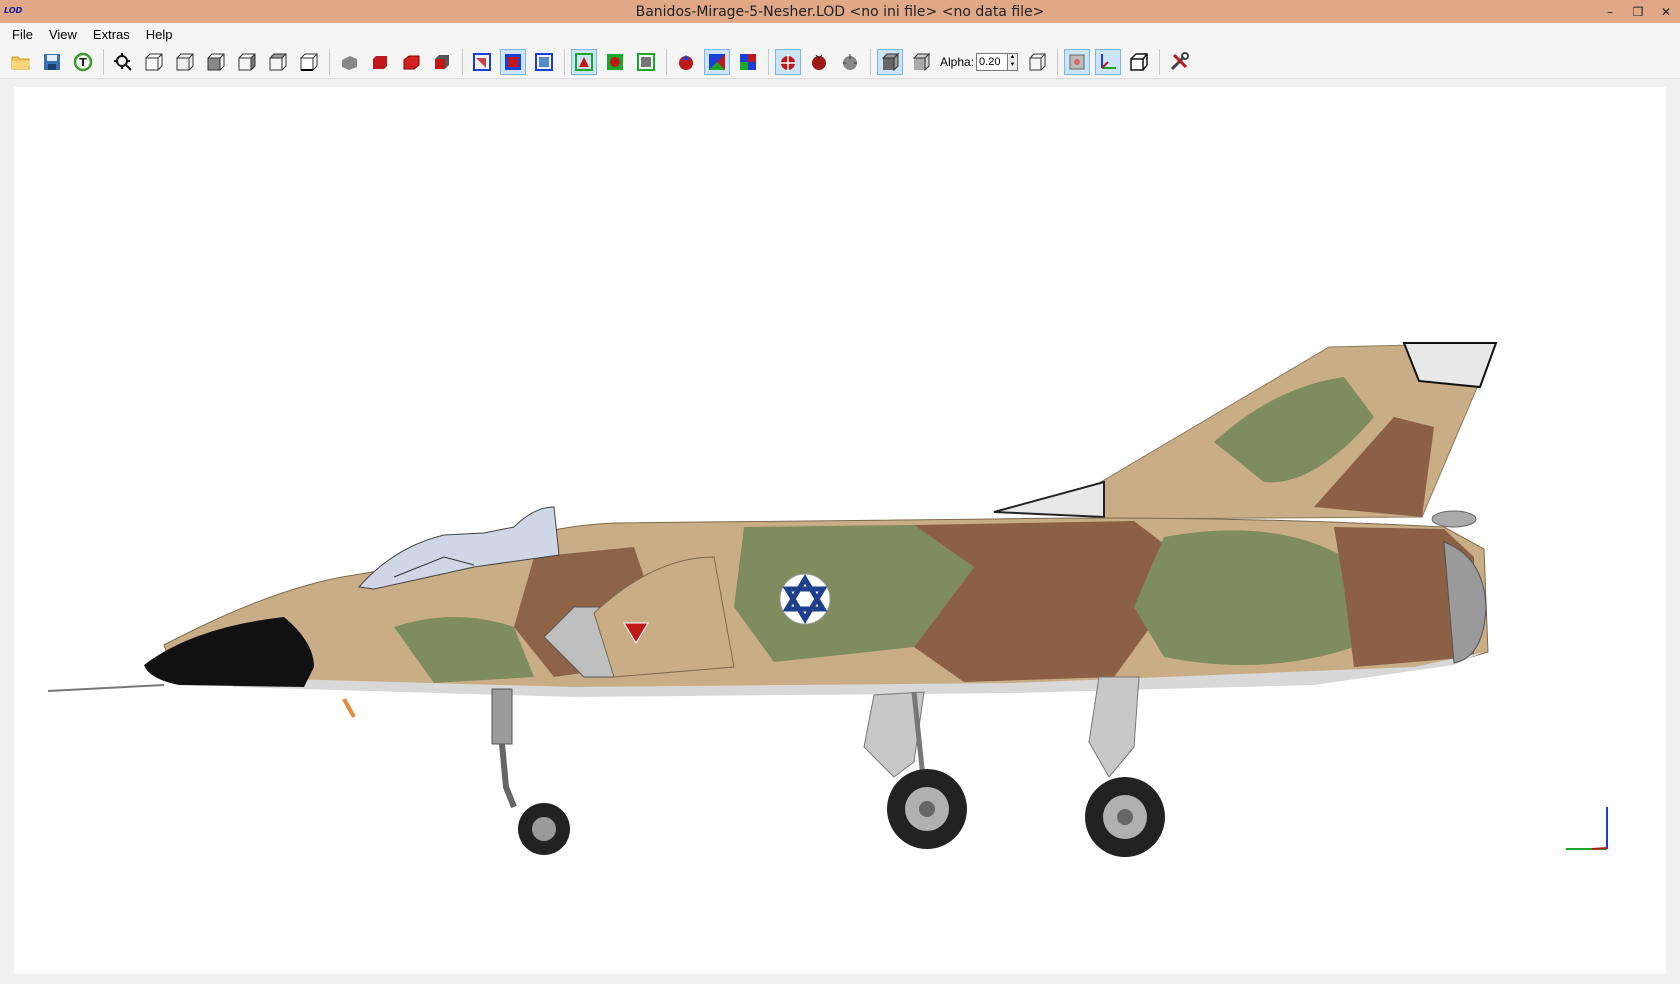  I want to click on alpha-spinner: ▲ ▼, so click(1013, 61).